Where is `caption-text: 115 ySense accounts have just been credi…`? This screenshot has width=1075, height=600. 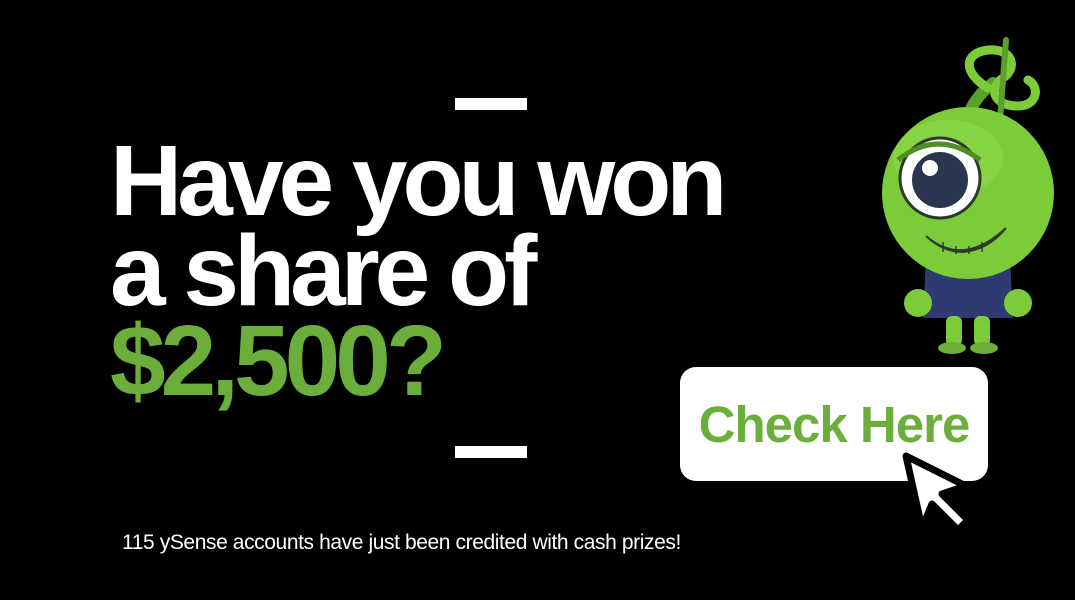
caption-text: 115 ySense accounts have just been credi… is located at coordinates (401, 542).